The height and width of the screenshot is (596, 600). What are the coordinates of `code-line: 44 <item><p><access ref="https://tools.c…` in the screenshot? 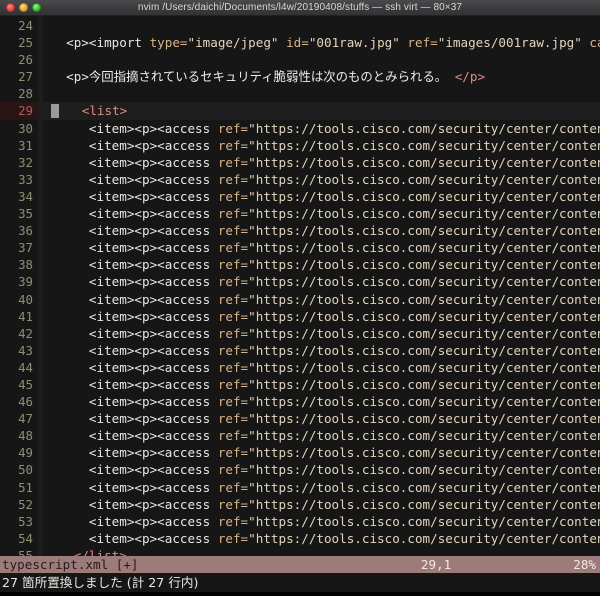 It's located at (300, 367).